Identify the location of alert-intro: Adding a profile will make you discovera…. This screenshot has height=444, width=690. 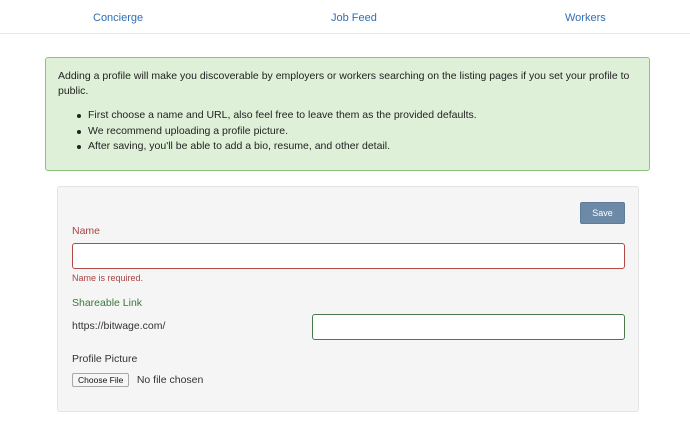
(344, 83).